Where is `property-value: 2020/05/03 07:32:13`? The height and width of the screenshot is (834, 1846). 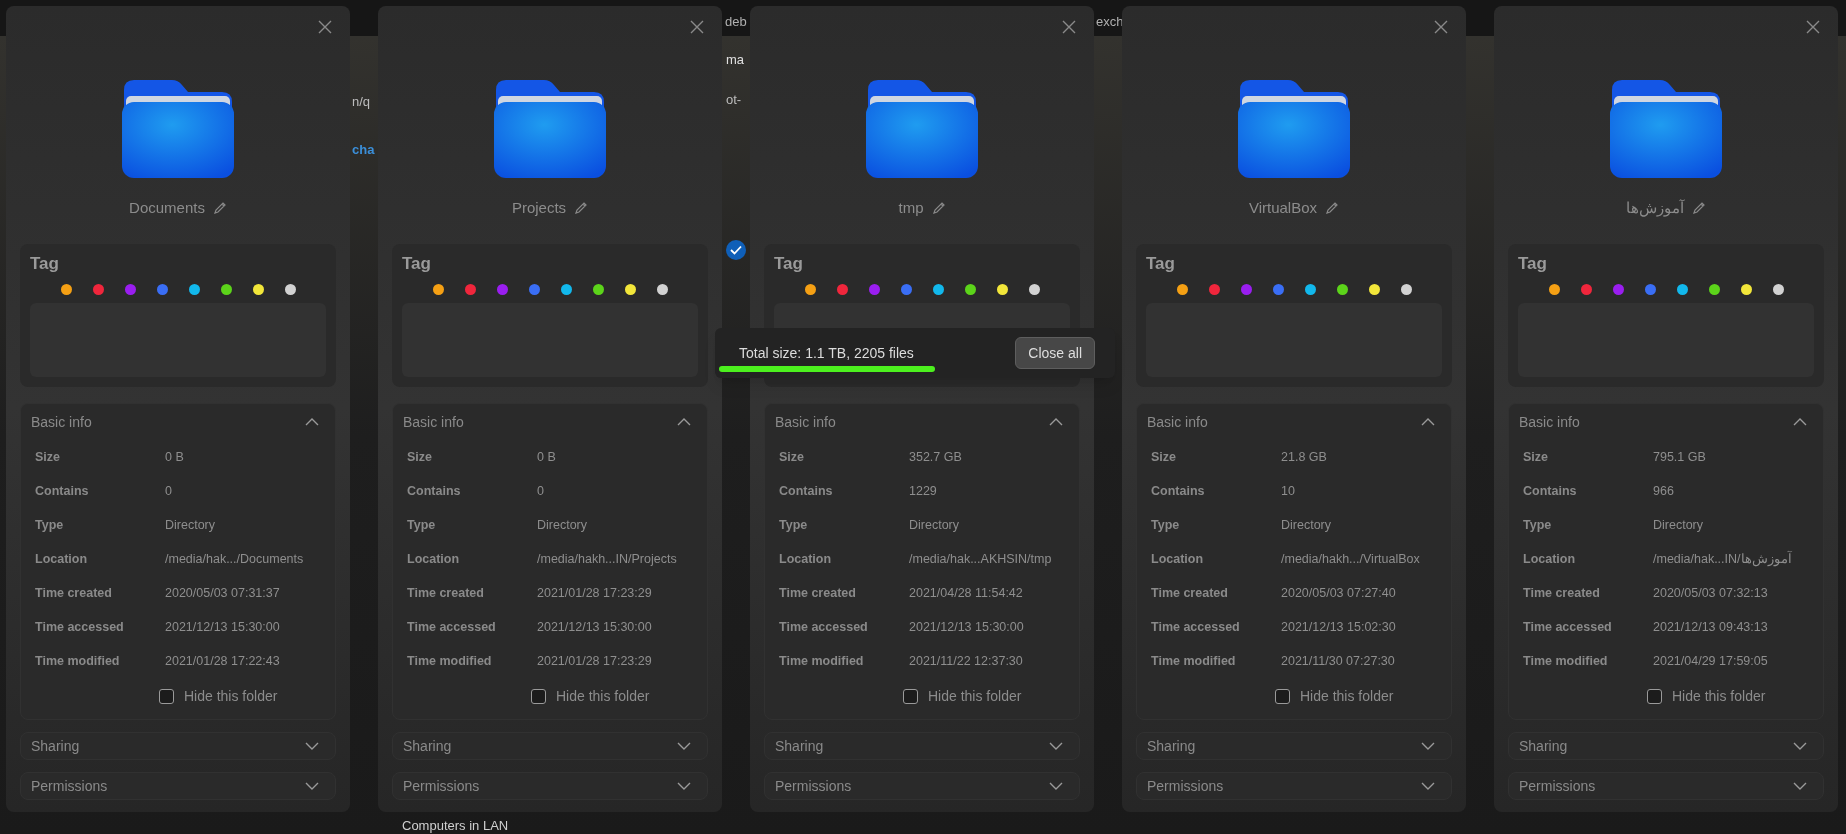
property-value: 2020/05/03 07:32:13 is located at coordinates (1711, 593).